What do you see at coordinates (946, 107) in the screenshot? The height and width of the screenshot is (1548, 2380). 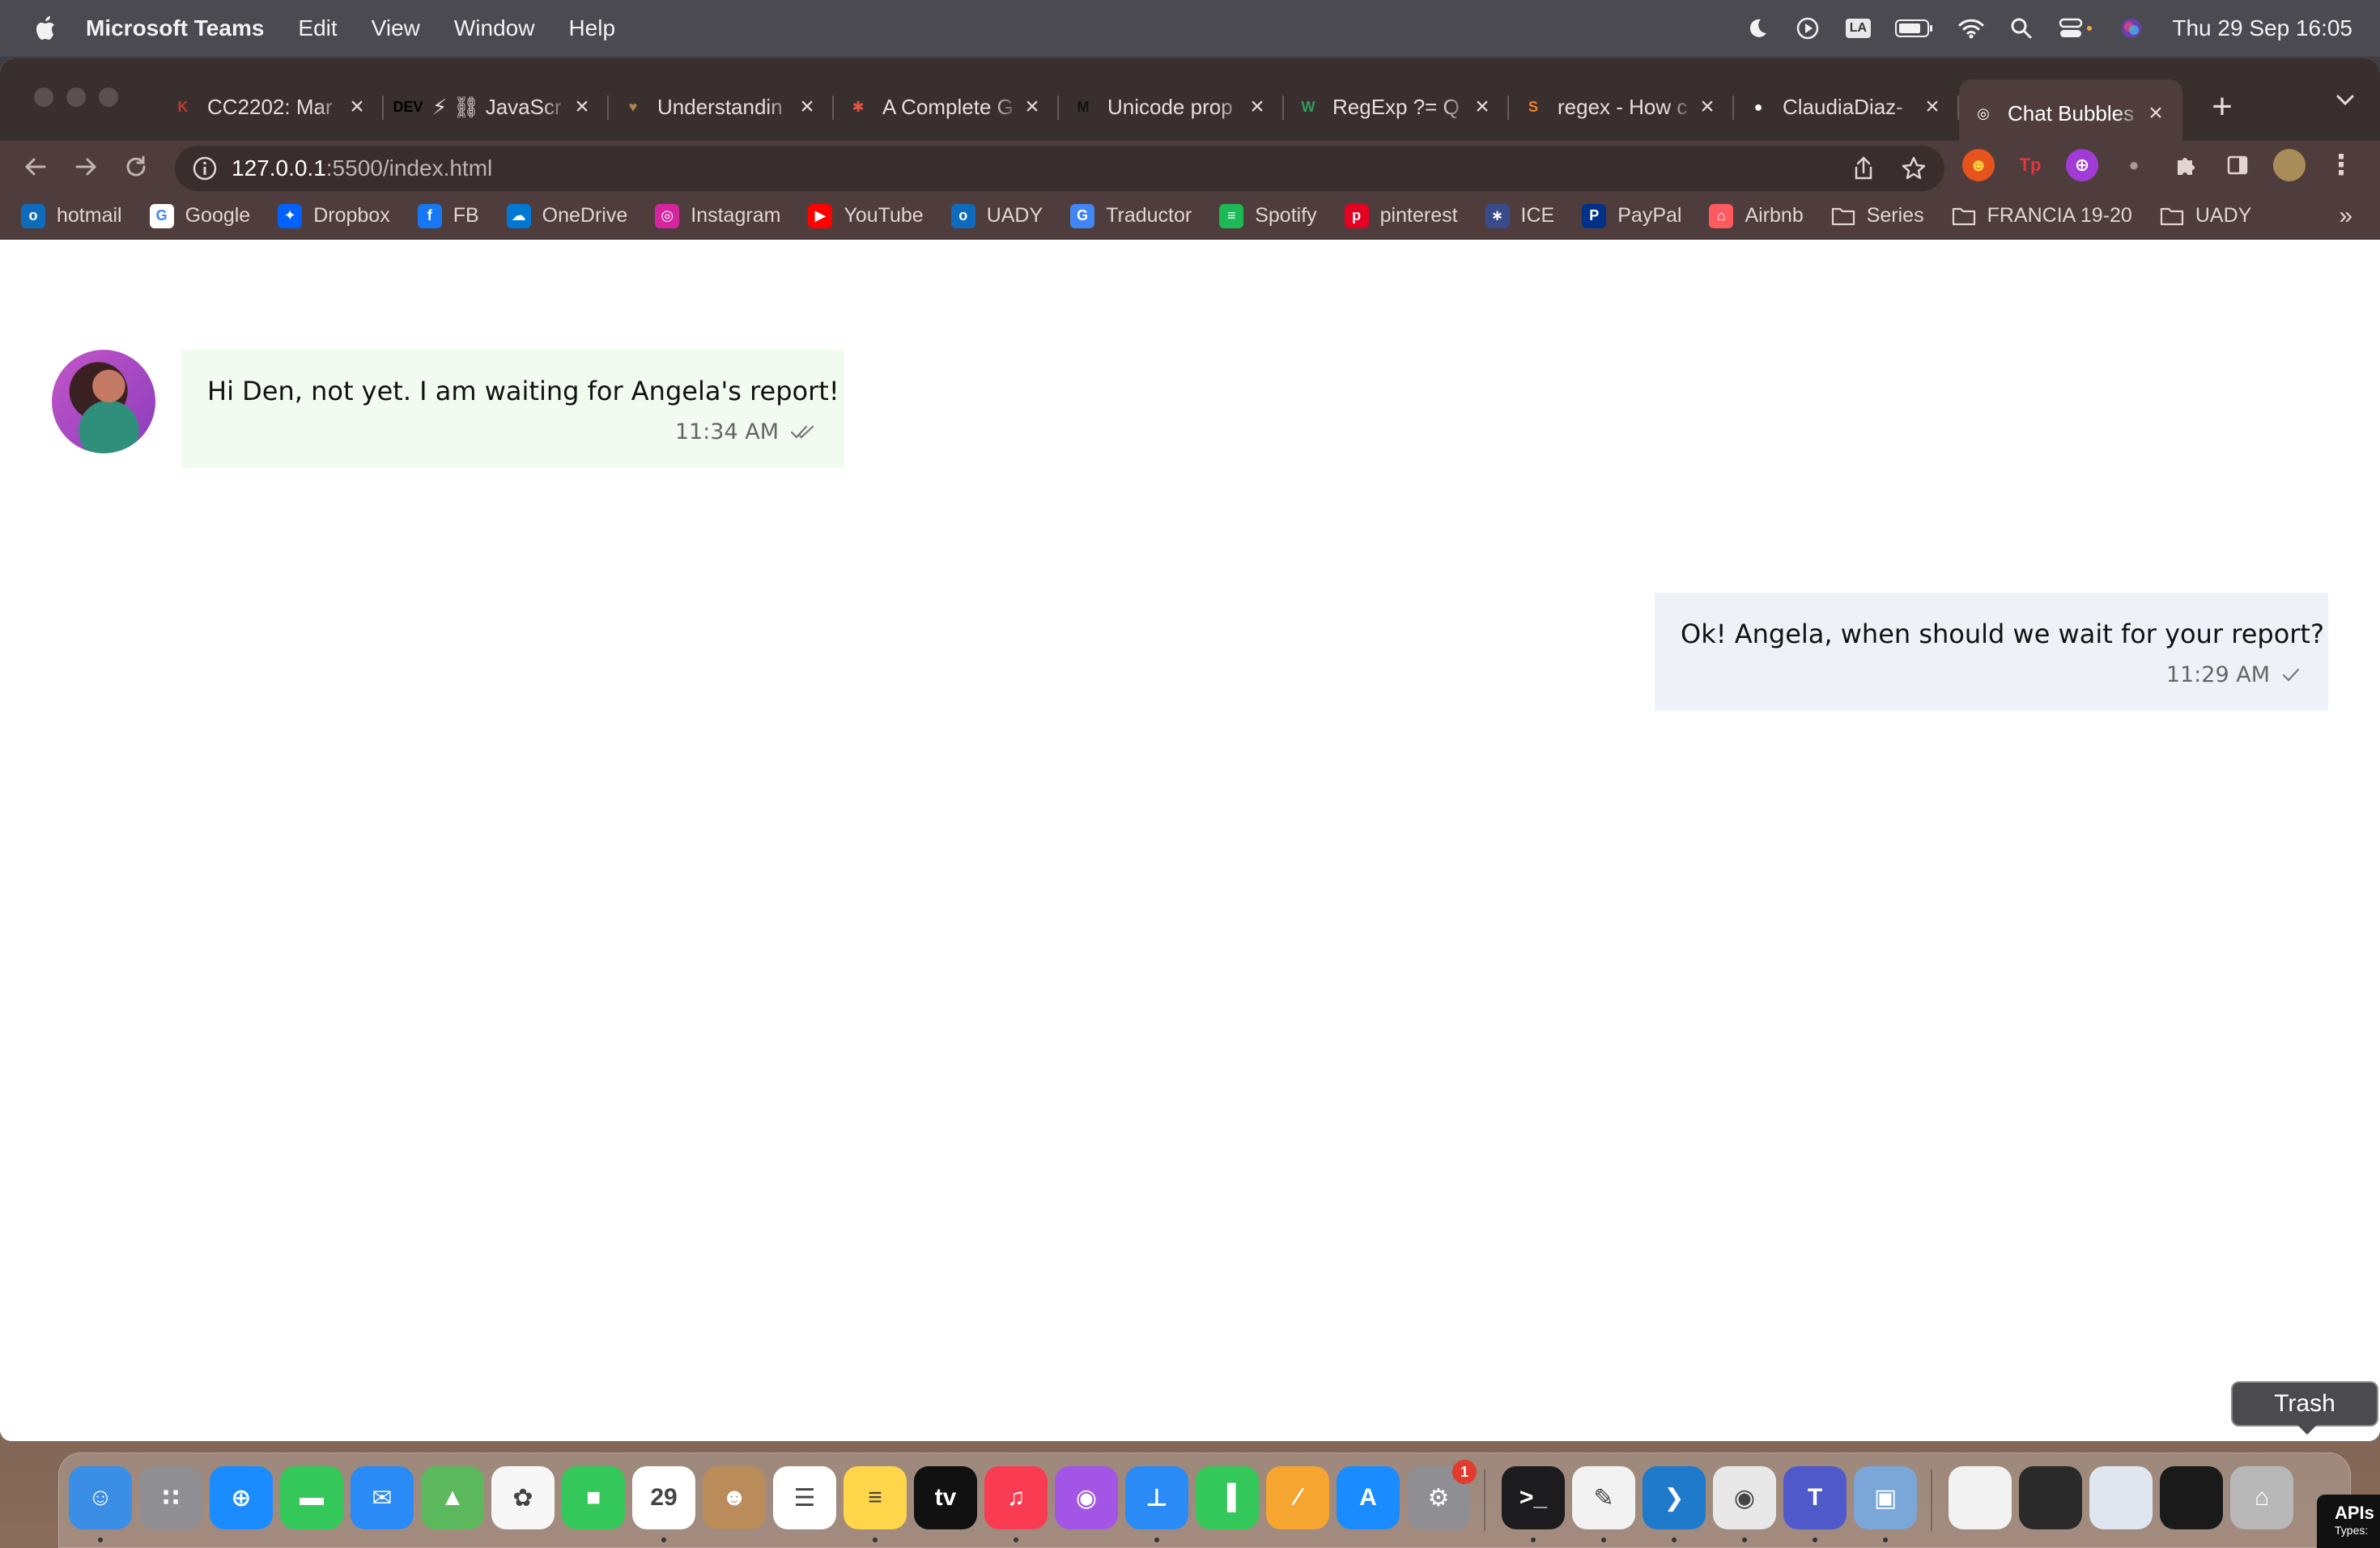 I see `tab-4: ✱ A Complete G ×` at bounding box center [946, 107].